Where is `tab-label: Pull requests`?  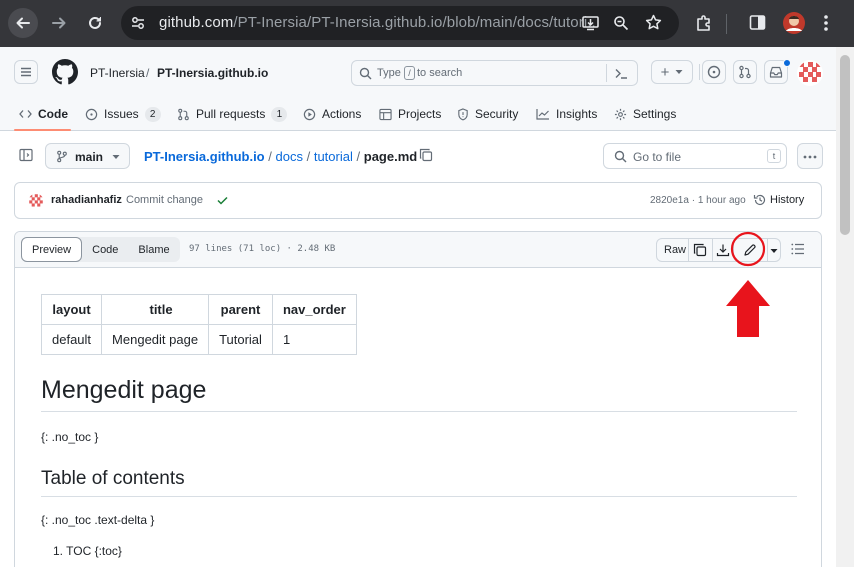
tab-label: Pull requests is located at coordinates (231, 114).